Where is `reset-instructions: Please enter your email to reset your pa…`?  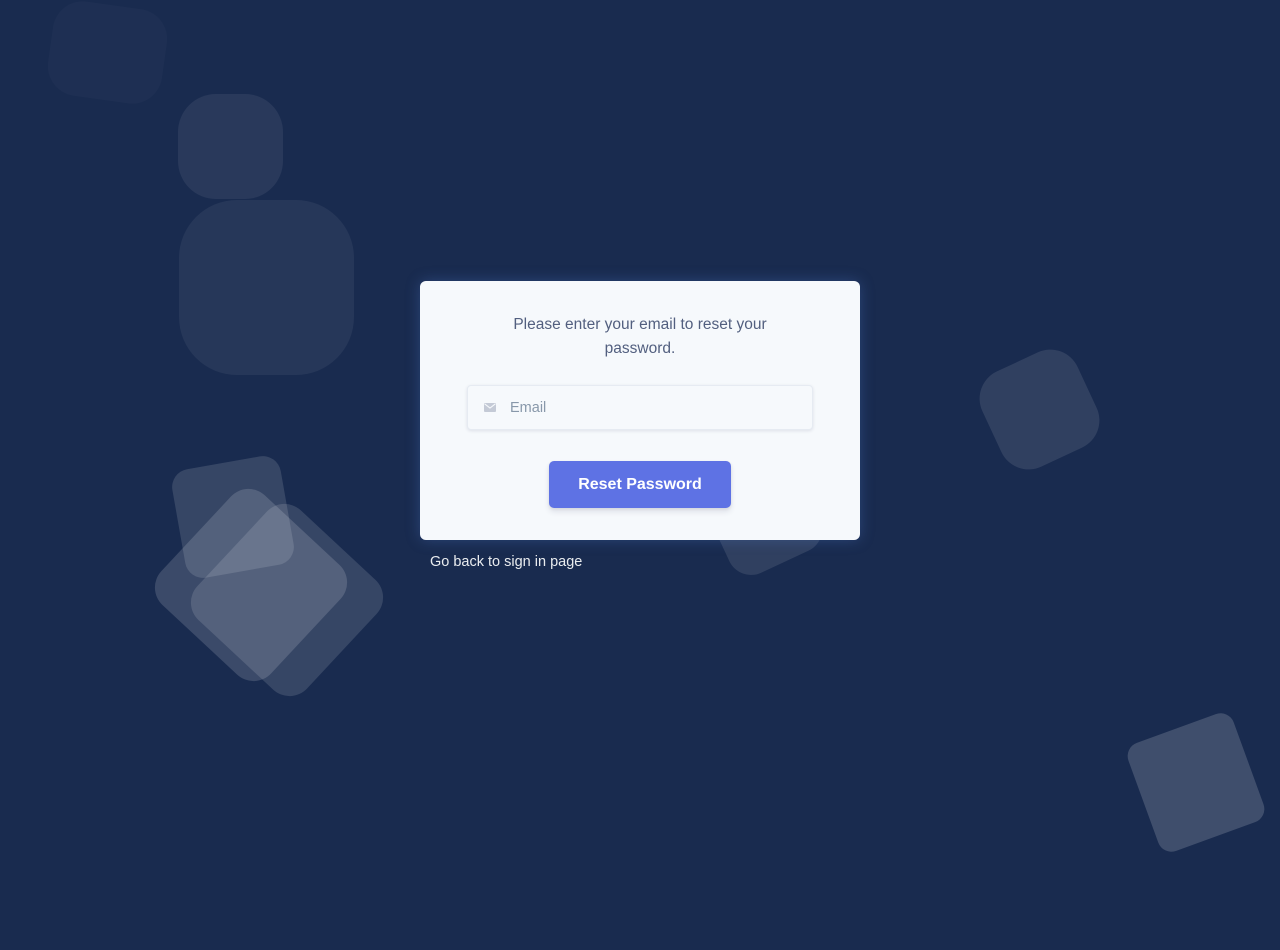
reset-instructions: Please enter your email to reset your pa… is located at coordinates (640, 336).